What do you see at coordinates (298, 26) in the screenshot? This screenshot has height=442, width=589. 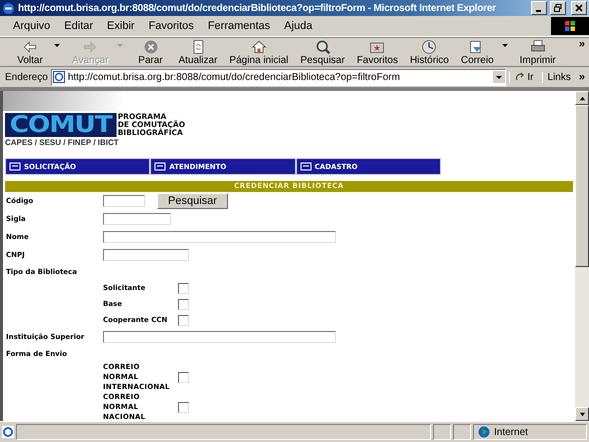 I see `menu-item: Ajuda` at bounding box center [298, 26].